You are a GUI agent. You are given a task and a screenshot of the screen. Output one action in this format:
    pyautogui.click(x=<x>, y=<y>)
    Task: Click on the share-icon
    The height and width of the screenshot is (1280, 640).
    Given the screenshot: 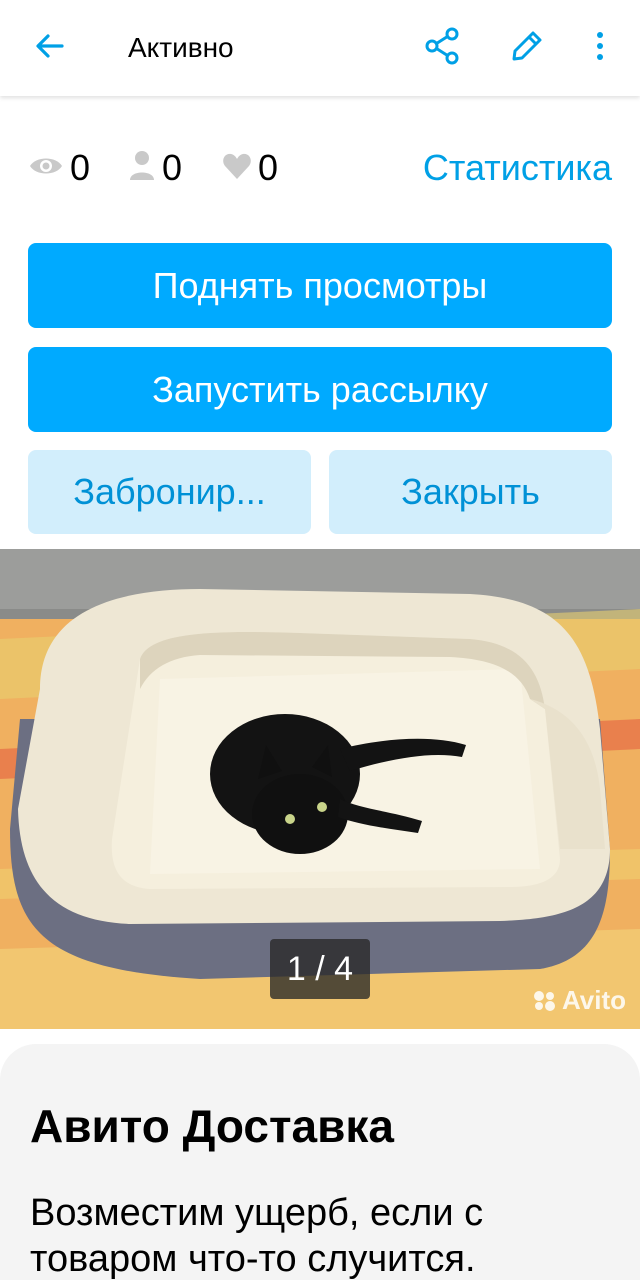 What is the action you would take?
    pyautogui.click(x=442, y=48)
    